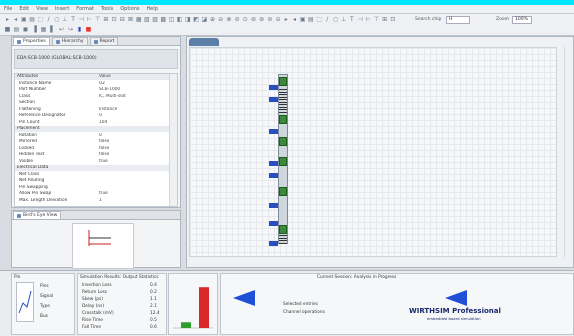 The height and width of the screenshot is (336, 574). What do you see at coordinates (196, 19) in the screenshot?
I see `toolbar-button: ◩` at bounding box center [196, 19].